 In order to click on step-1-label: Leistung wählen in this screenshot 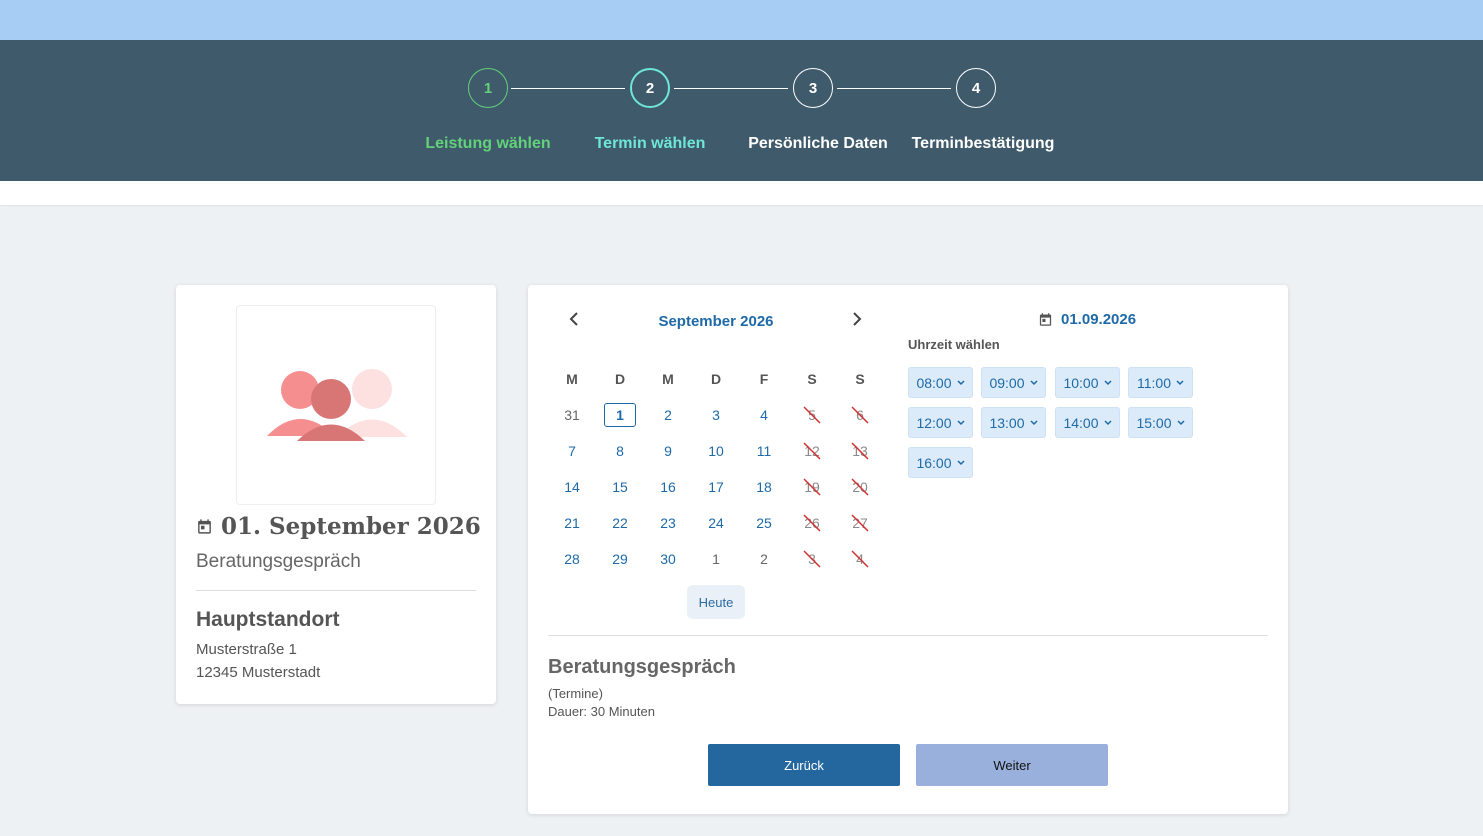, I will do `click(487, 144)`.